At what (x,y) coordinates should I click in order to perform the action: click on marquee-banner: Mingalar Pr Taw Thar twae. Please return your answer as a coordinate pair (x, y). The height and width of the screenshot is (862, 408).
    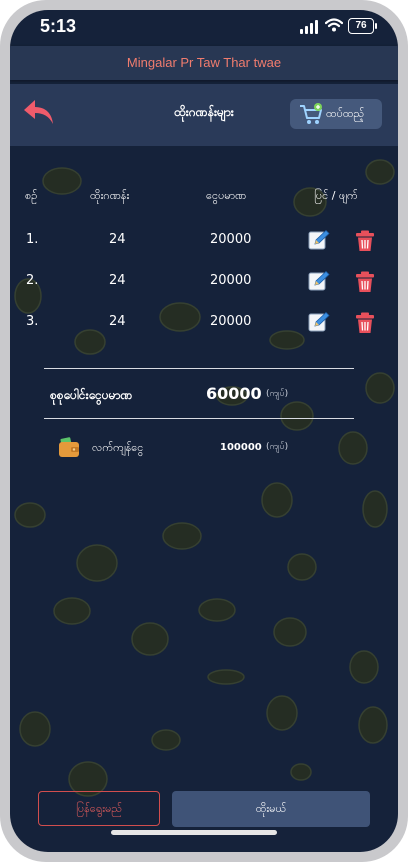
    Looking at the image, I should click on (204, 63).